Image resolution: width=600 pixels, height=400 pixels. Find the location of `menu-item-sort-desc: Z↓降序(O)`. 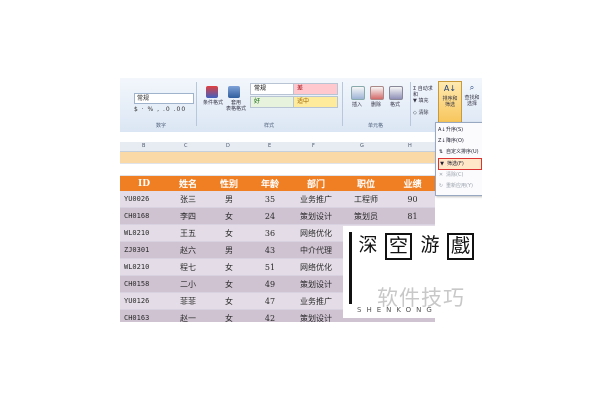

menu-item-sort-desc: Z↓降序(O) is located at coordinates (459, 141).